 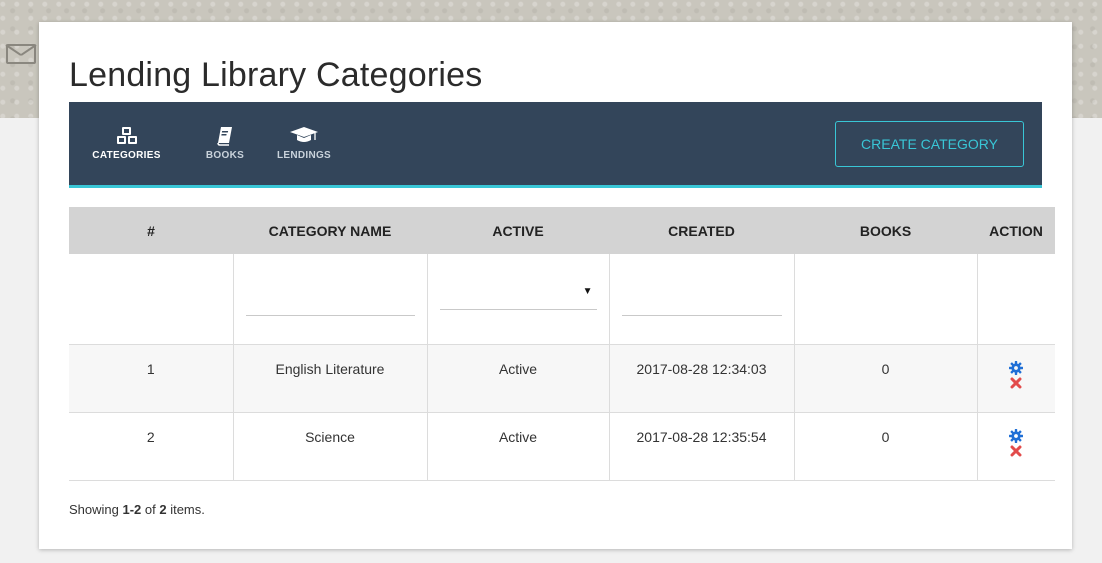 I want to click on row-category-name: English Literature, so click(x=329, y=377).